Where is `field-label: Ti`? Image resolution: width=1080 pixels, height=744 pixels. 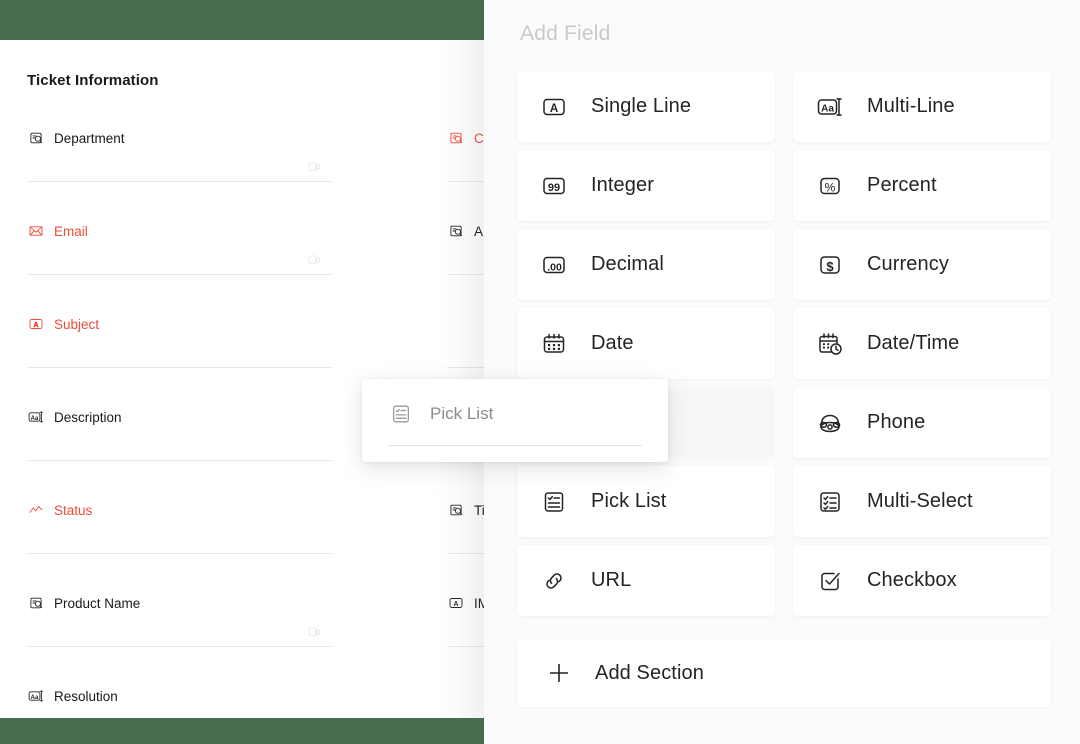
field-label: Ti is located at coordinates (479, 510).